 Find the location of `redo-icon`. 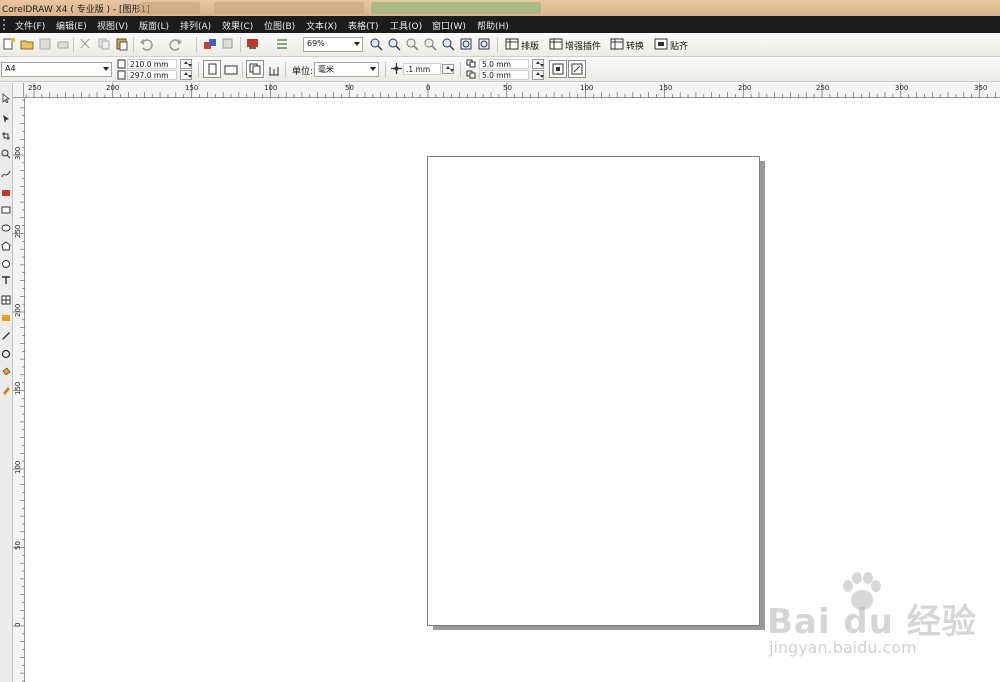

redo-icon is located at coordinates (176, 44).